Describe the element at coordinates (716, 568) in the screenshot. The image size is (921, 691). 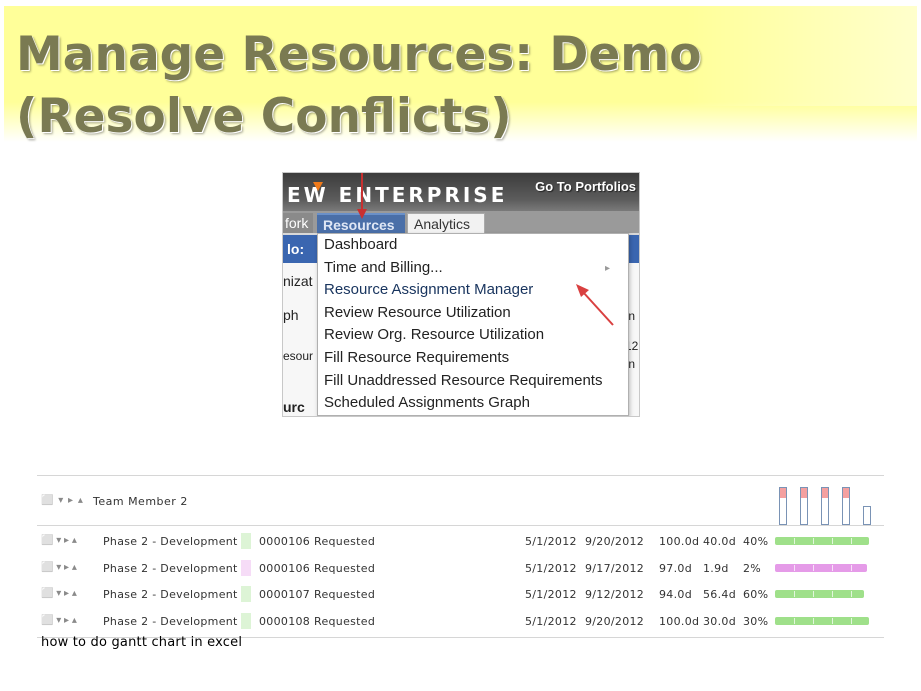
I see `row-actual: 1.9d` at that location.